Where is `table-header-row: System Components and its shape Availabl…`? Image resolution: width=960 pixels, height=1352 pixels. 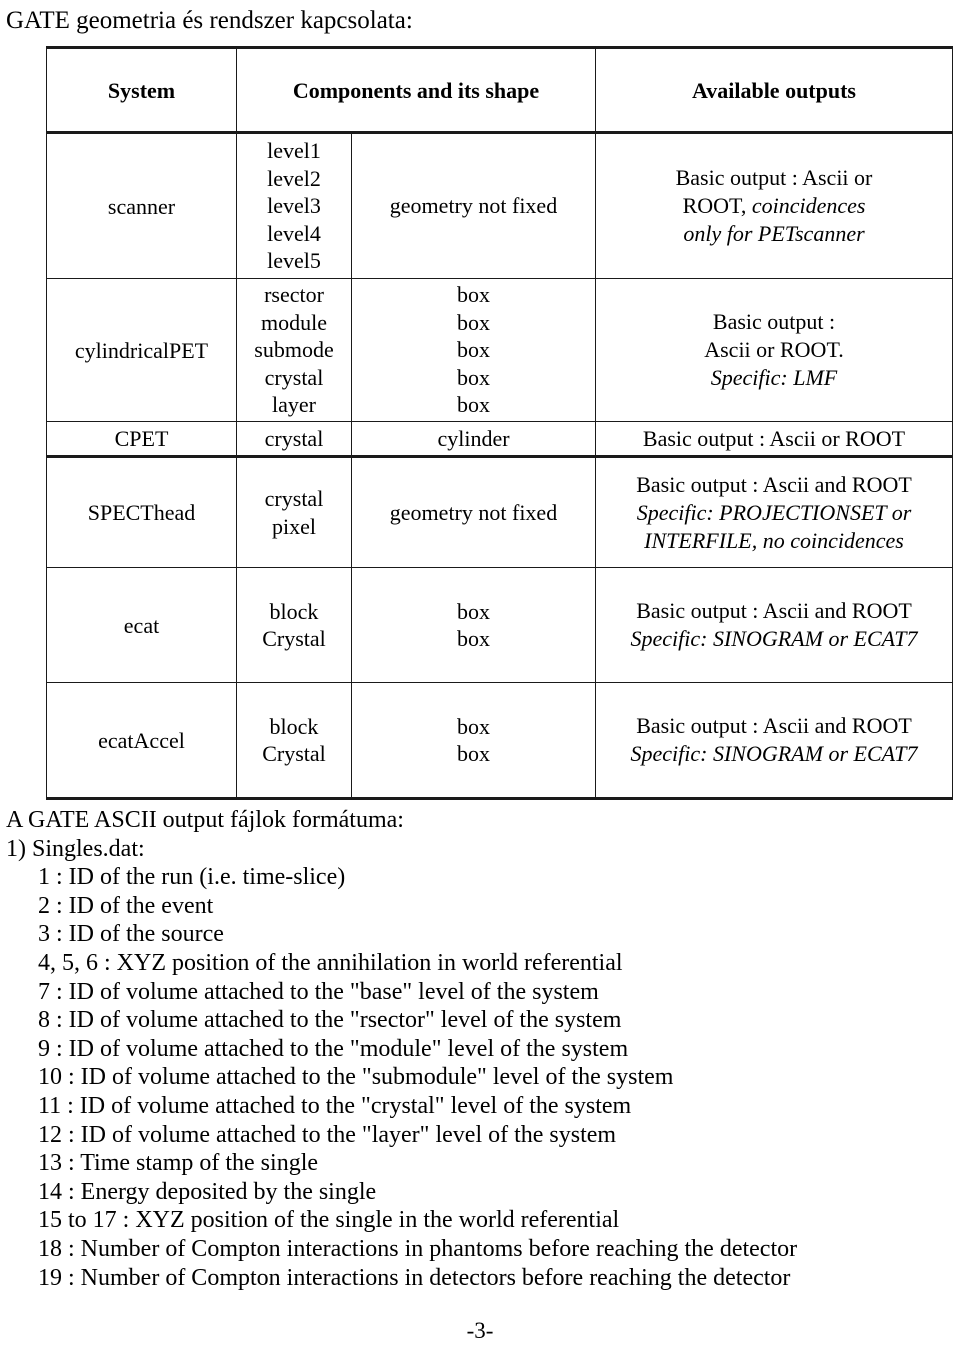
table-header-row: System Components and its shape Availabl… is located at coordinates (499, 90).